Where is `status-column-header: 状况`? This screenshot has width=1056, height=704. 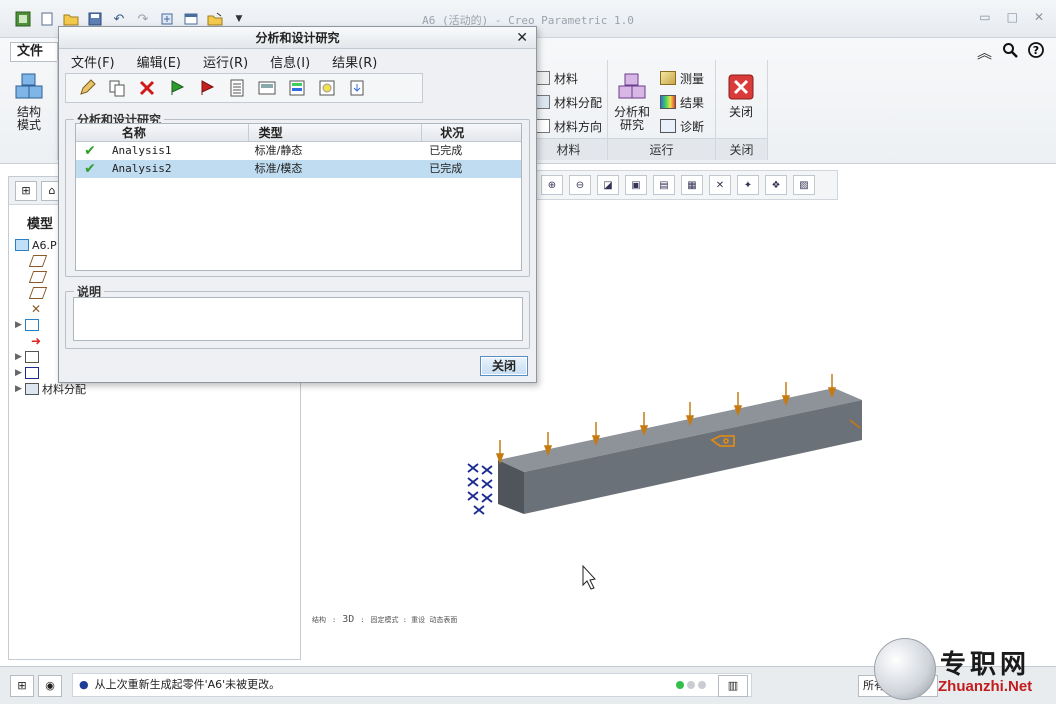
status-column-header: 状况 is located at coordinates (471, 132).